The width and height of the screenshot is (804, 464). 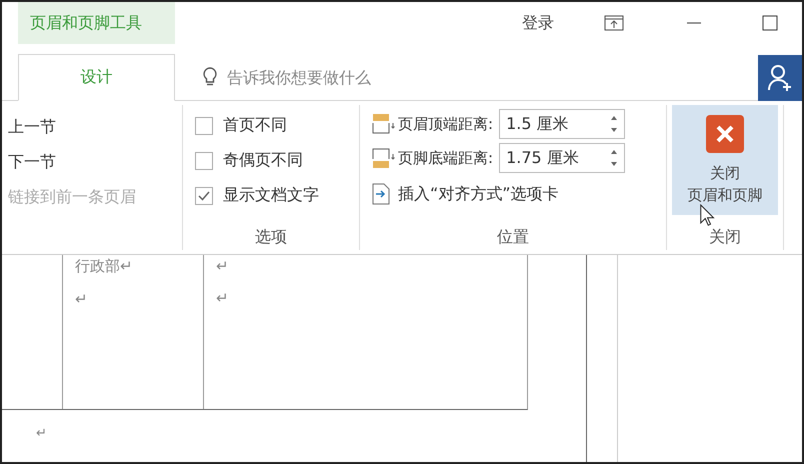 What do you see at coordinates (562, 124) in the screenshot?
I see `spin-field: 1.5 厘米` at bounding box center [562, 124].